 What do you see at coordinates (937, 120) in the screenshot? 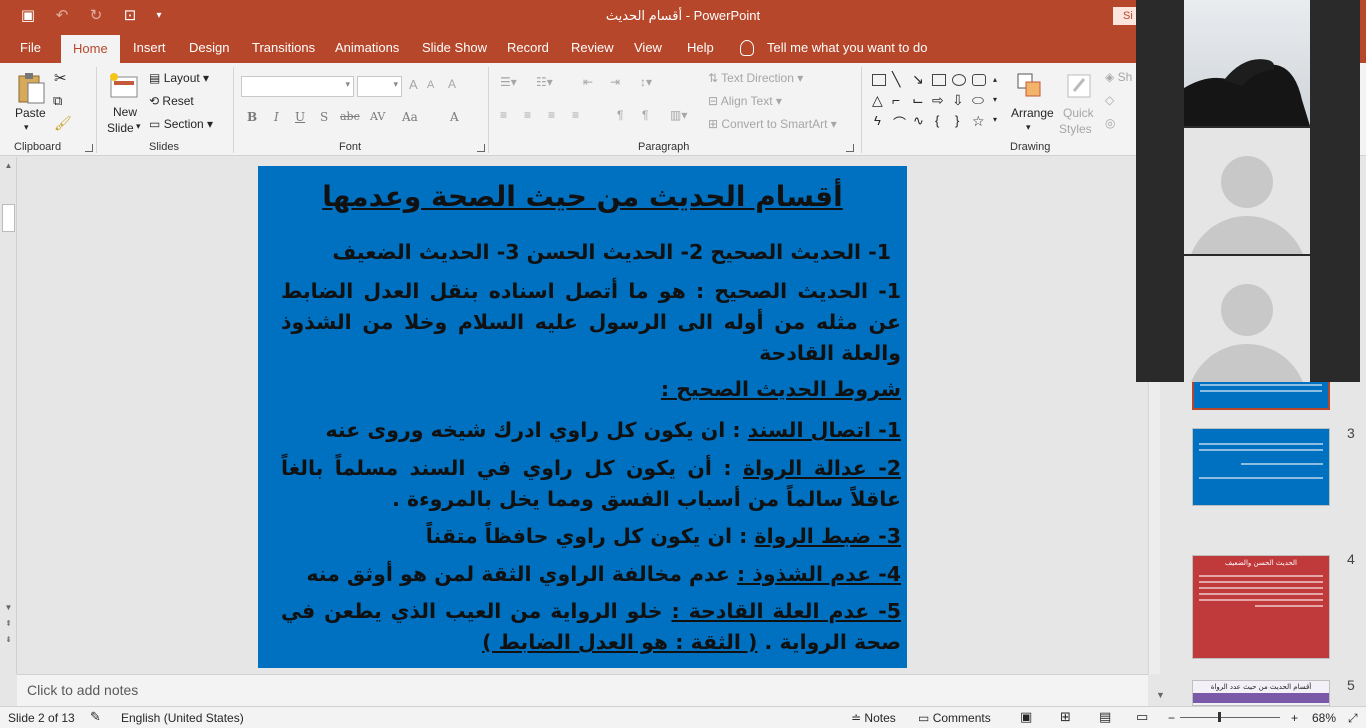
I see `left-brace-icon: {` at bounding box center [937, 120].